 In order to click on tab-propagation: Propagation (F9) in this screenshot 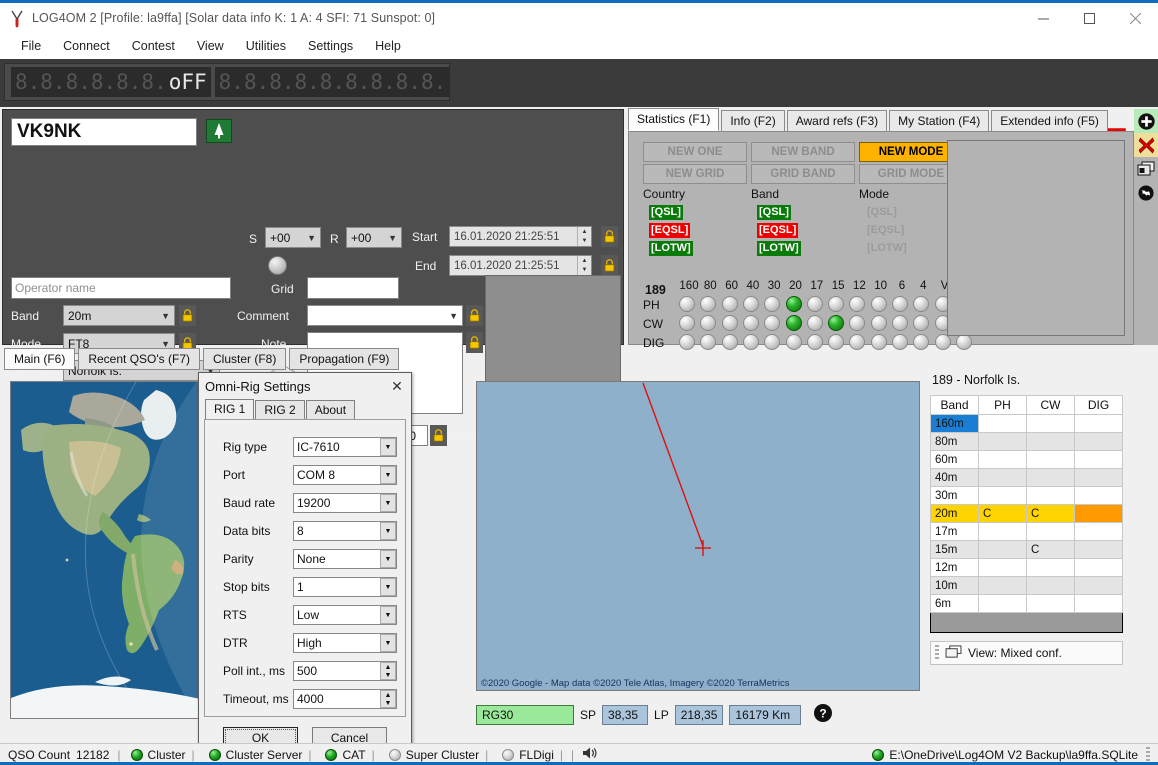, I will do `click(344, 359)`.